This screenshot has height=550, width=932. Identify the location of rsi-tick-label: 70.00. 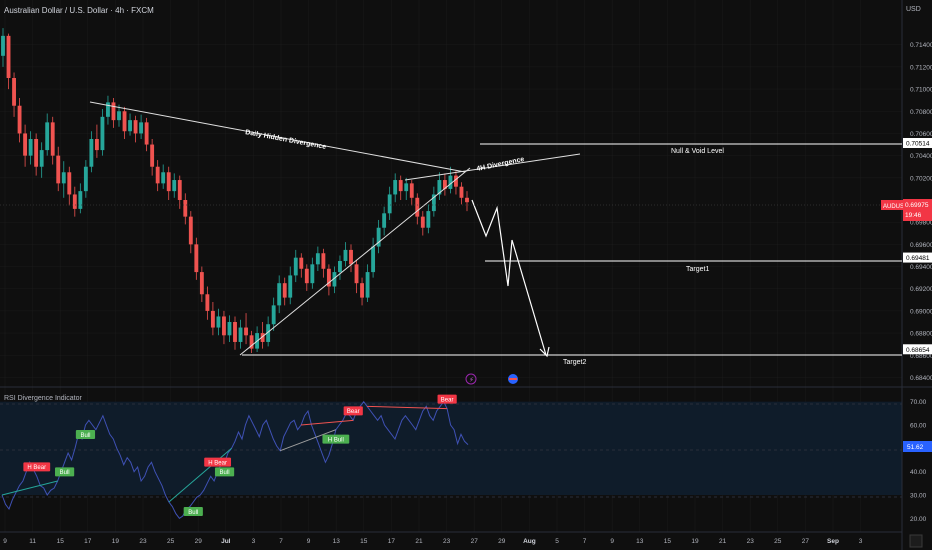
(918, 402).